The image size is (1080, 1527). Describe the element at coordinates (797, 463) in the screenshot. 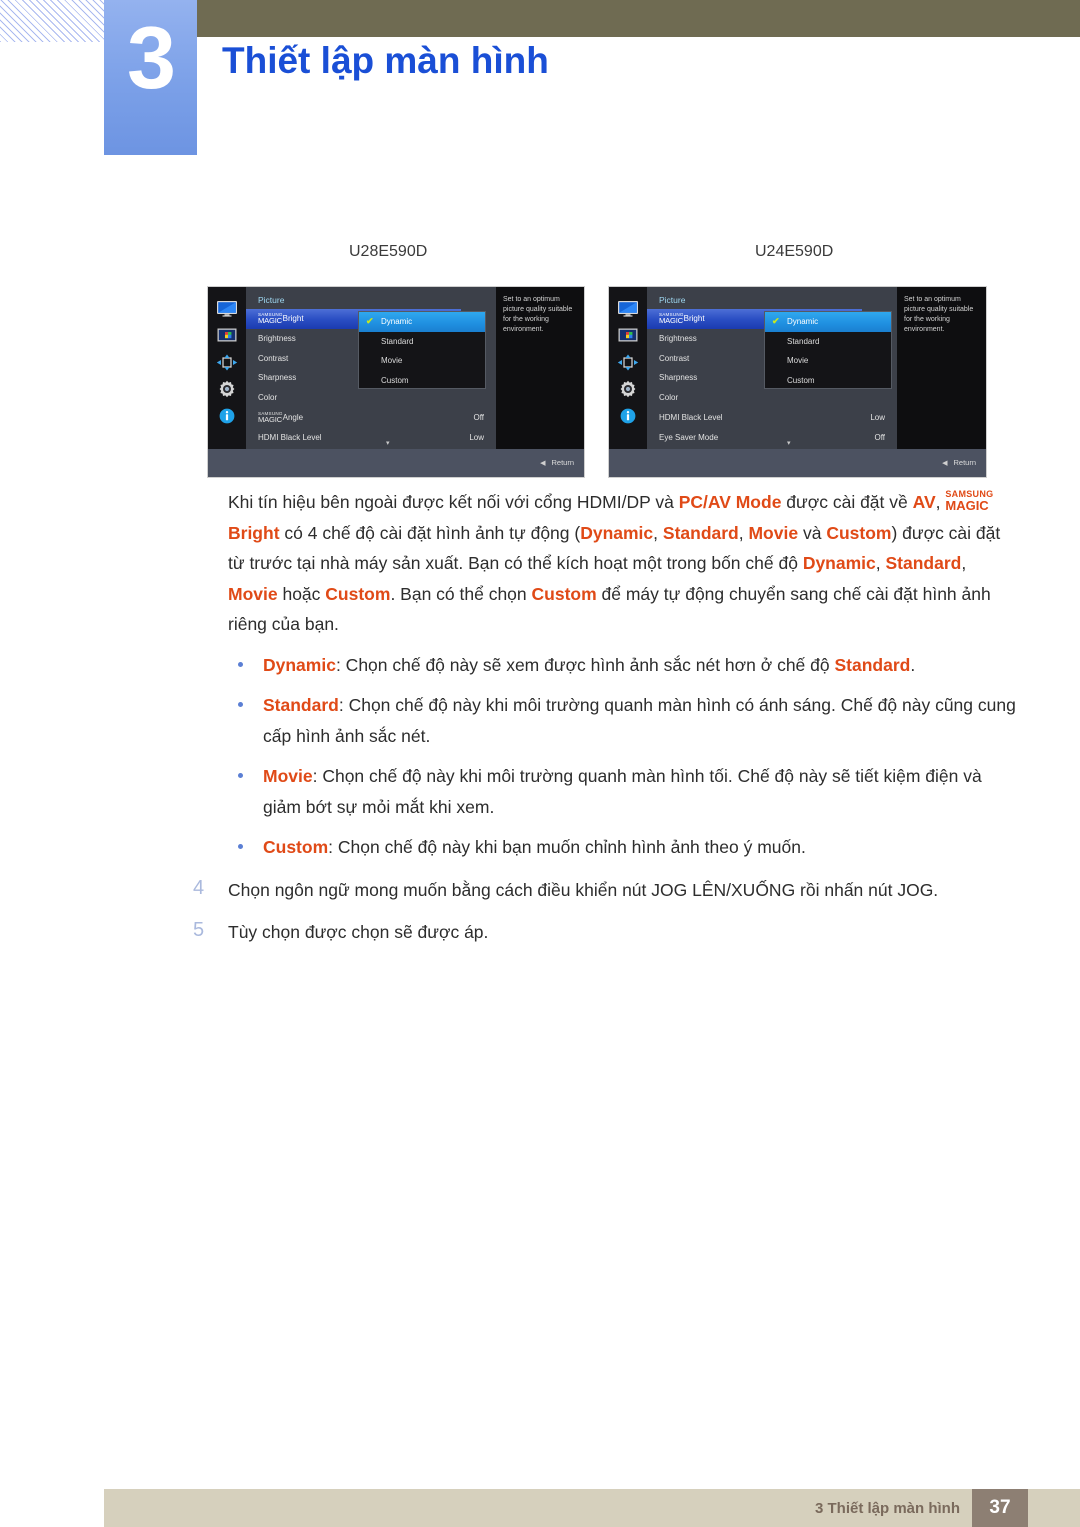

I see `osd-bottom-bar: ◀ Return` at that location.